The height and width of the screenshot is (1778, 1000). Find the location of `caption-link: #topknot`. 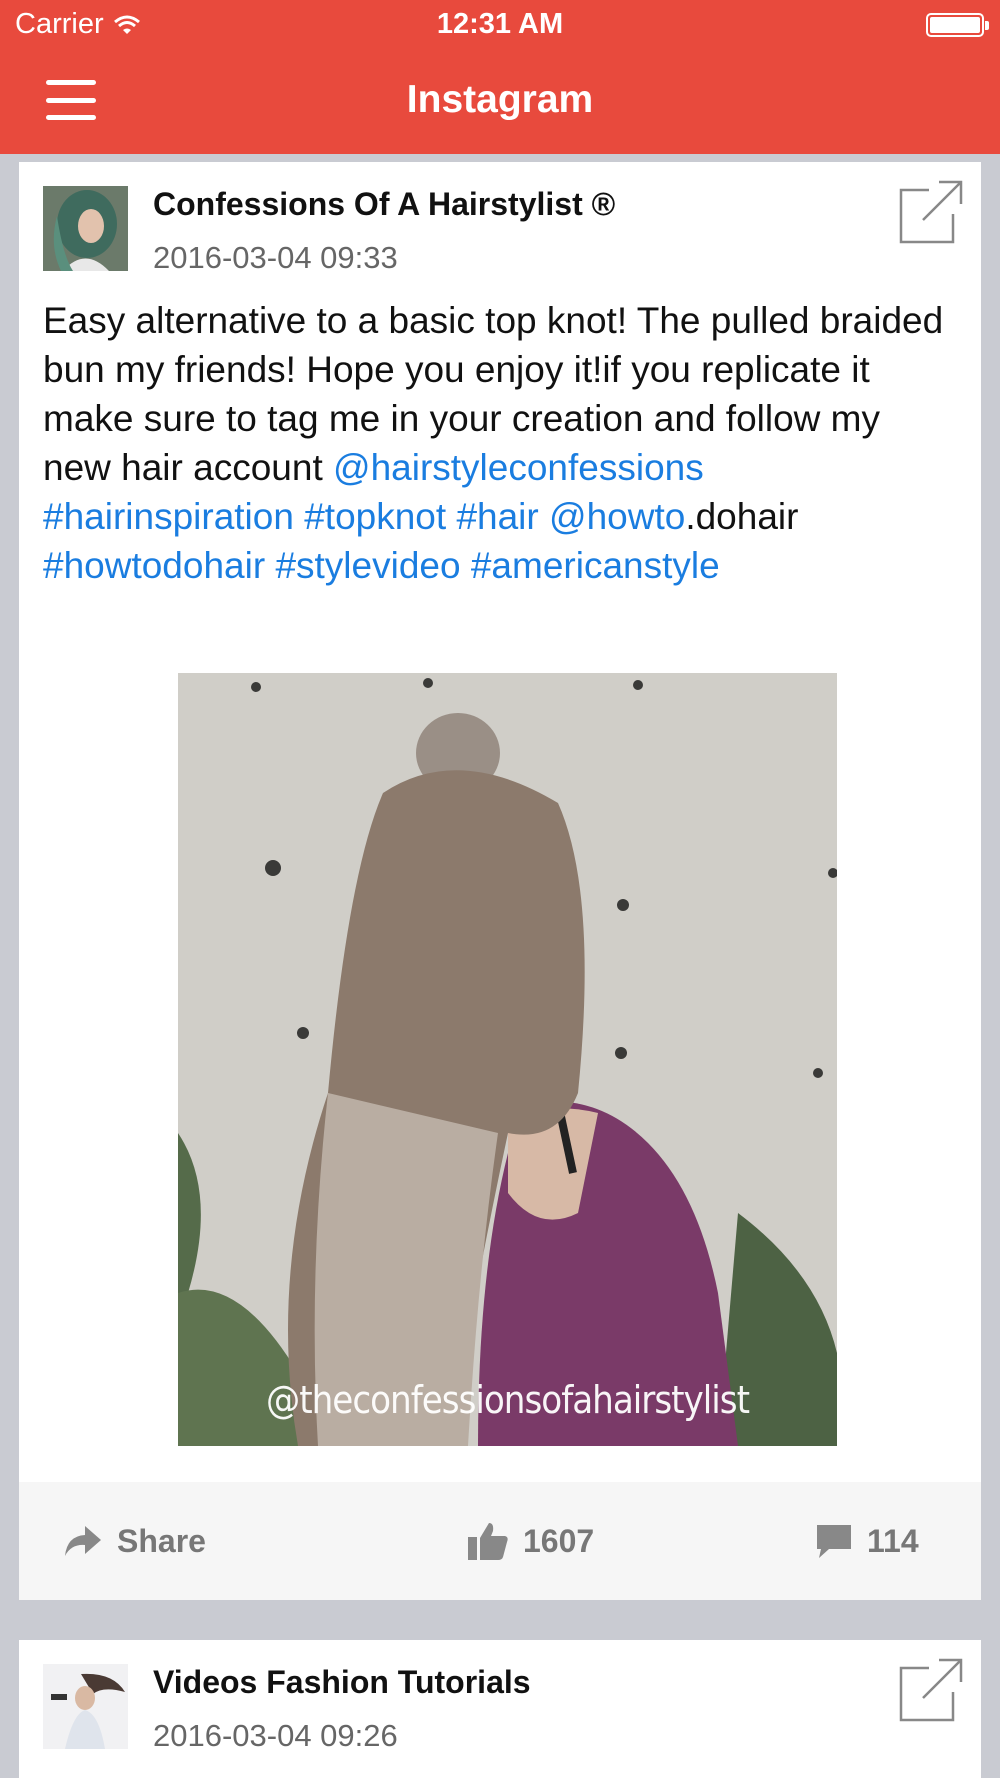

caption-link: #topknot is located at coordinates (375, 516).